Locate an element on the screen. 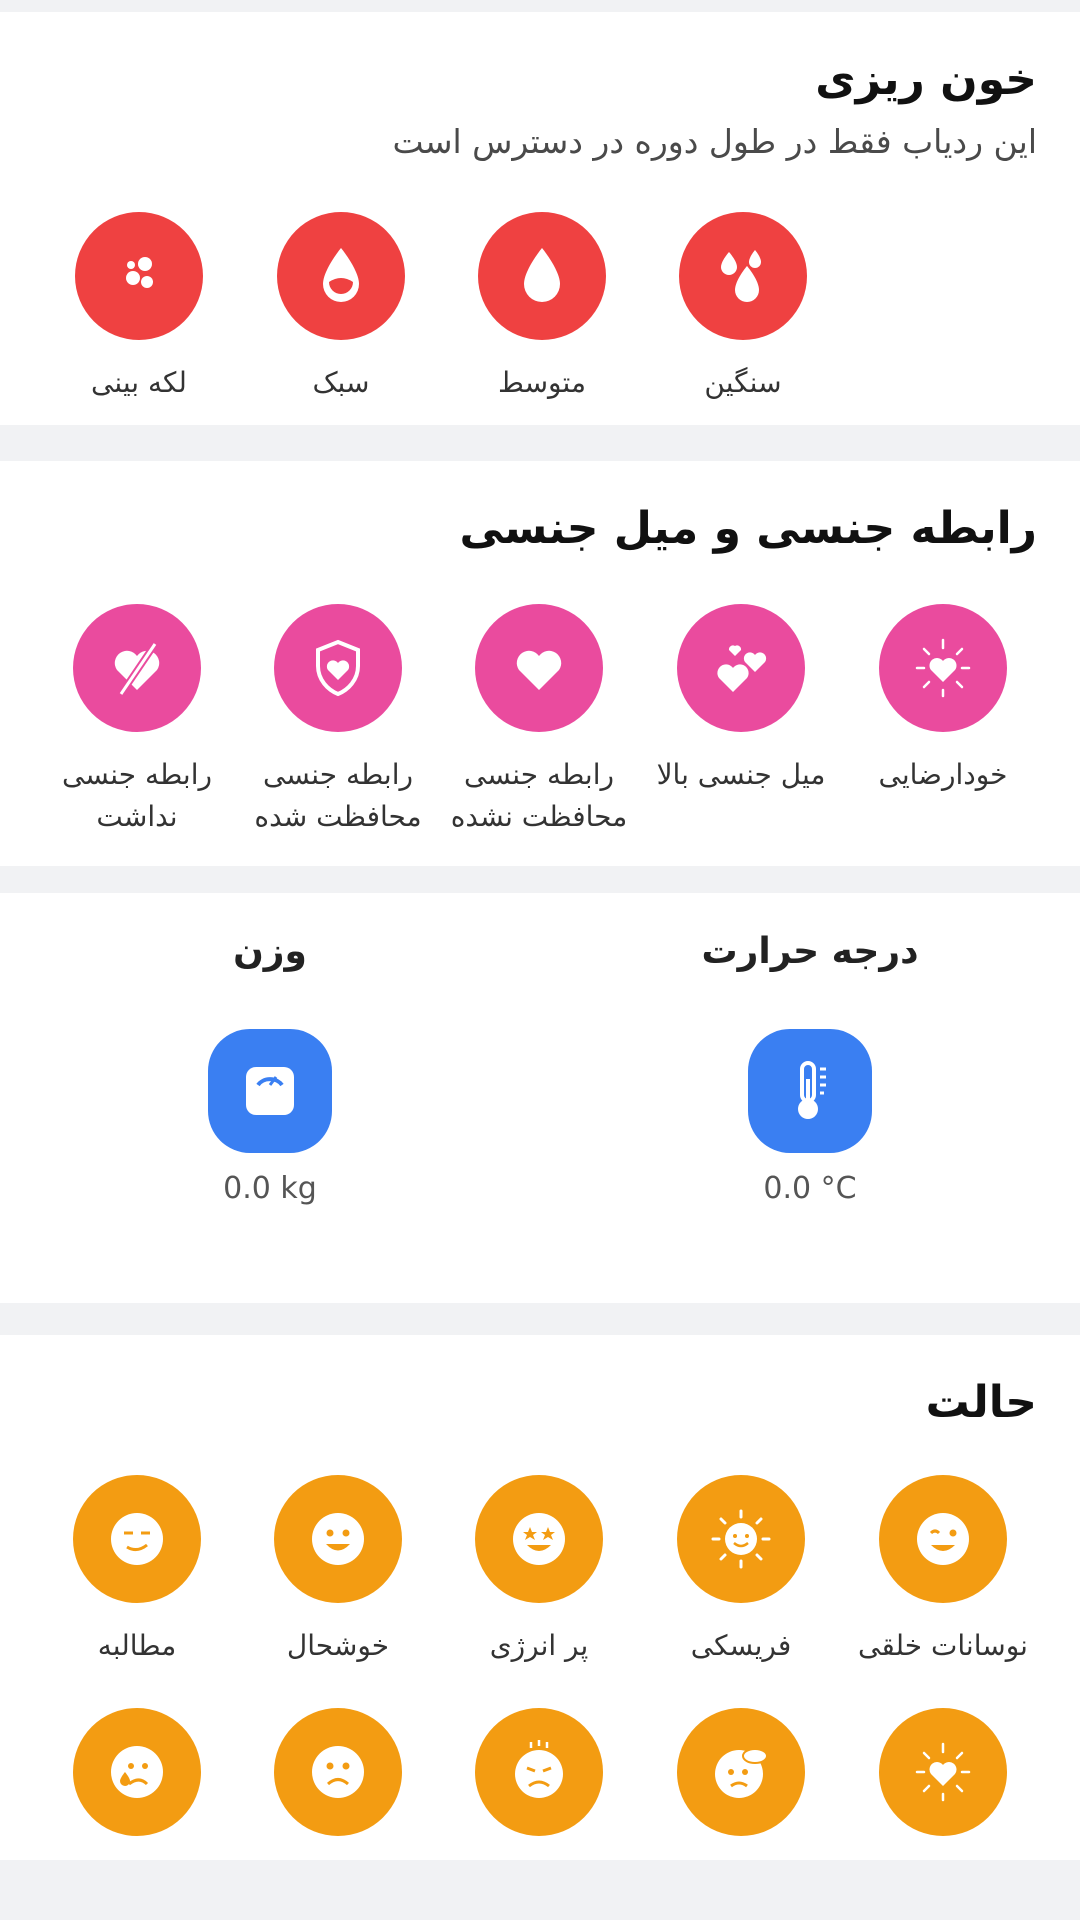  happy-face-icon is located at coordinates (338, 1539).